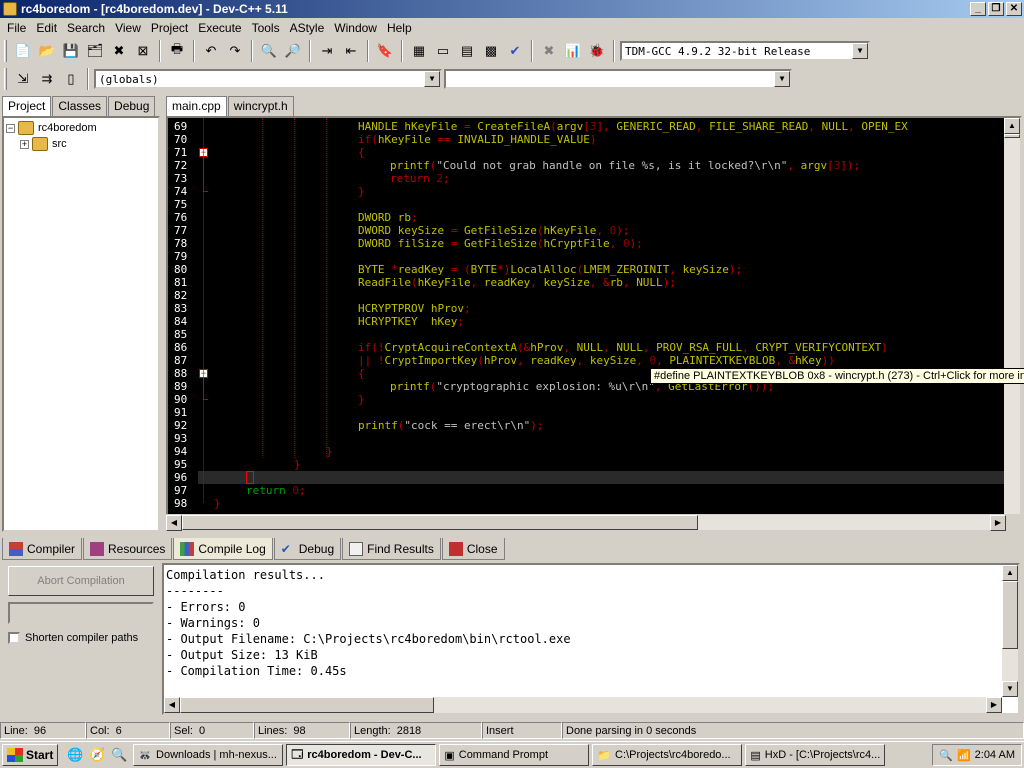 This screenshot has width=1024, height=768. I want to click on run-icon: ▭, so click(443, 51).